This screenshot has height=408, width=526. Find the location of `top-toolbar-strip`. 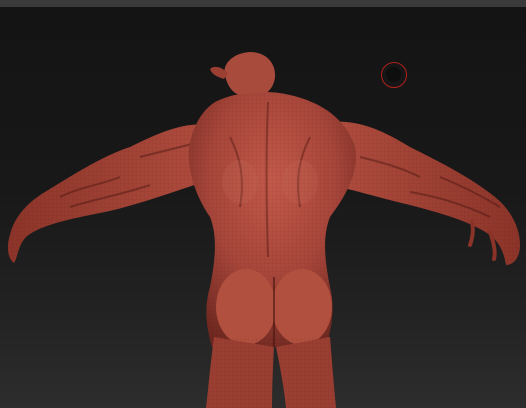

top-toolbar-strip is located at coordinates (263, 3).